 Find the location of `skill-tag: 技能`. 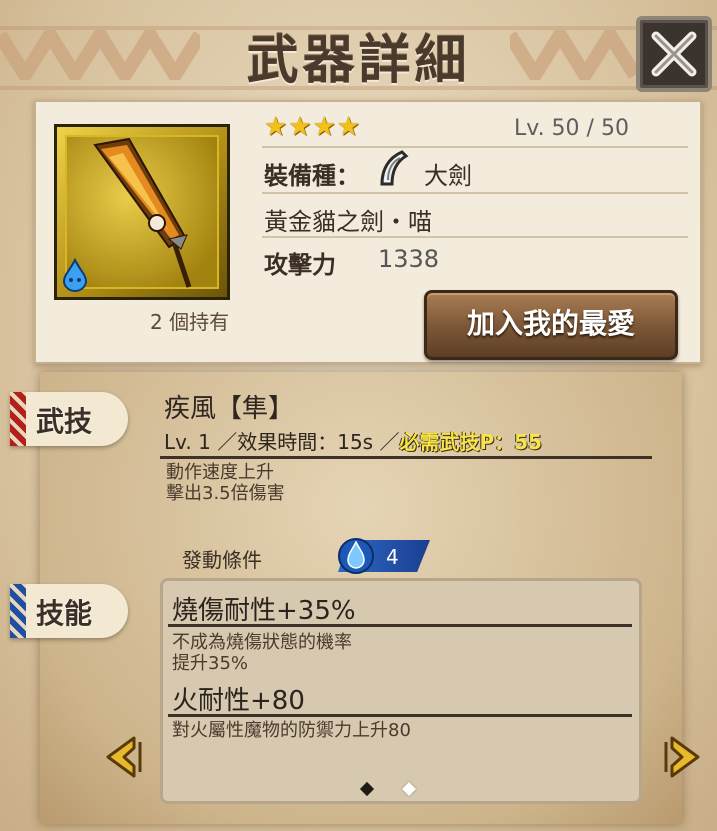

skill-tag: 技能 is located at coordinates (69, 611).